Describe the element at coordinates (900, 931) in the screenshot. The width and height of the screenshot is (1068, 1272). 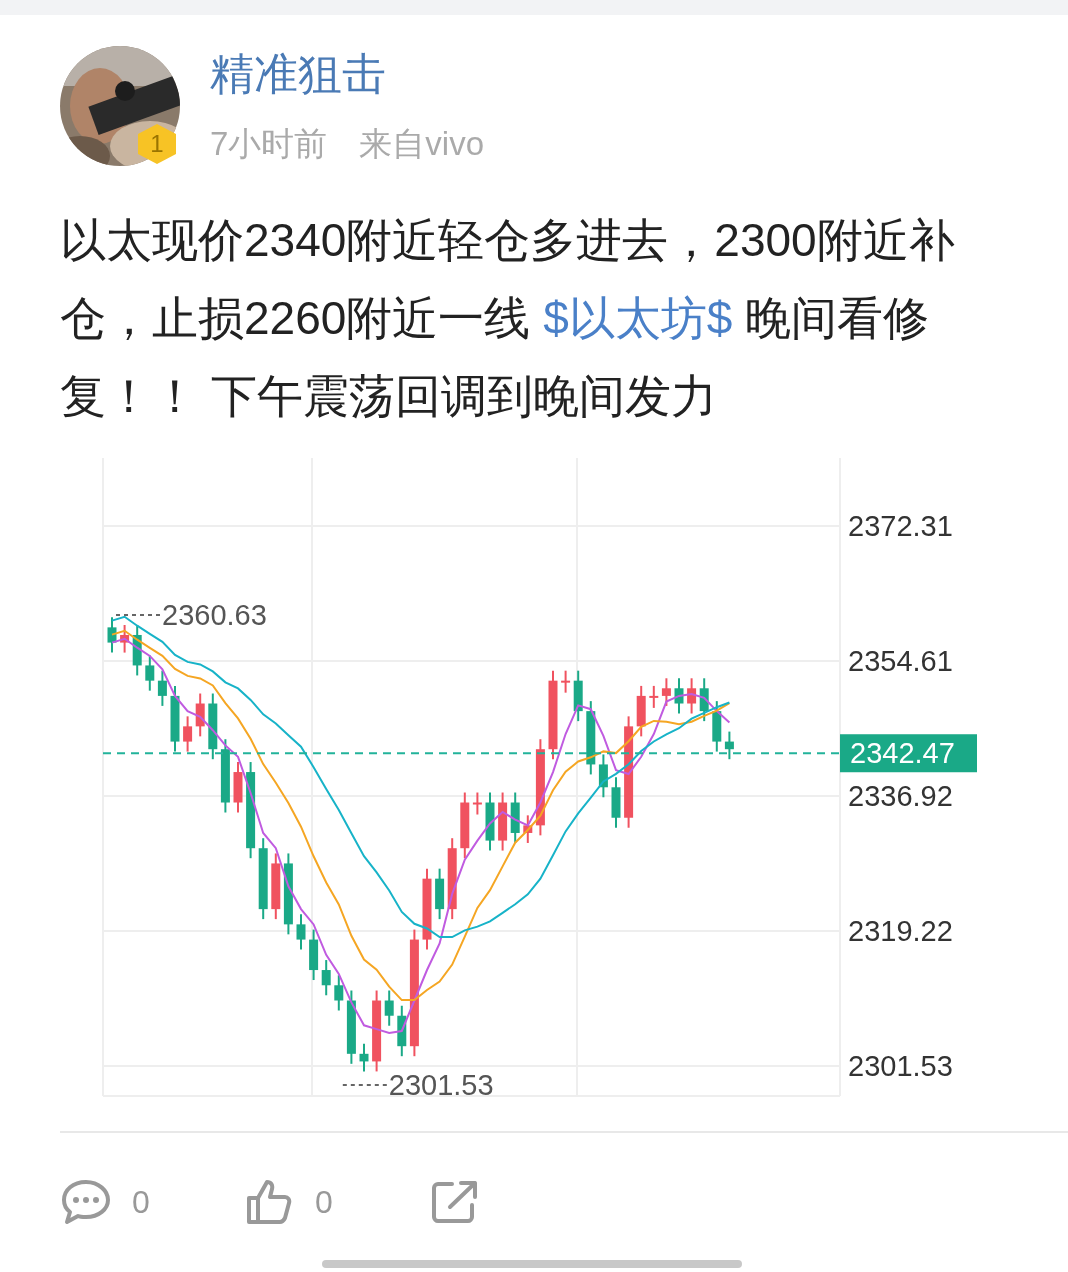
I see `price-label: 2319.22` at that location.